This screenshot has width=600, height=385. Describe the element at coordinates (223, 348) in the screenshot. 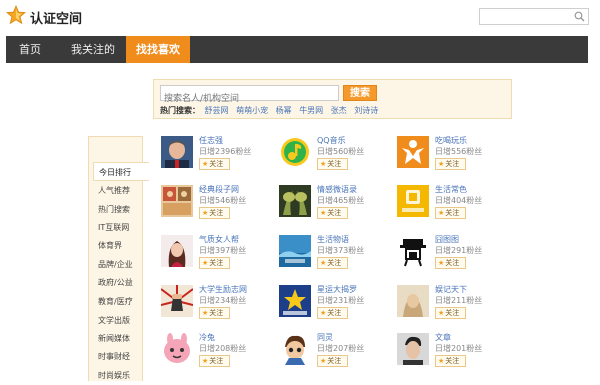

I see `follower-stat: 日增208粉丝` at that location.